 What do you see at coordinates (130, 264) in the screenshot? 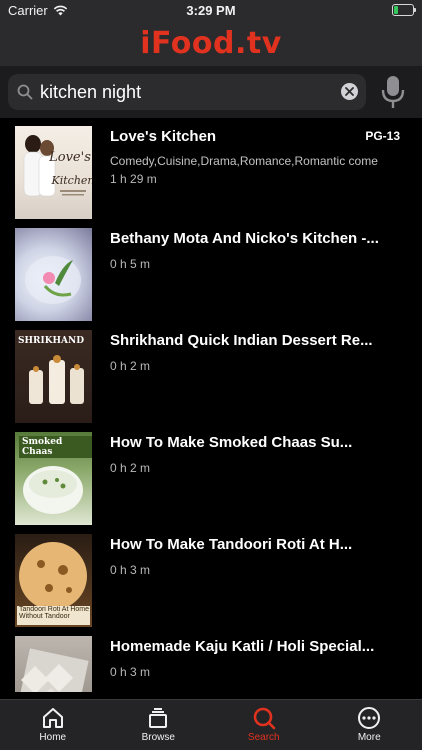
I see `item-duration: 0 h 5 m` at bounding box center [130, 264].